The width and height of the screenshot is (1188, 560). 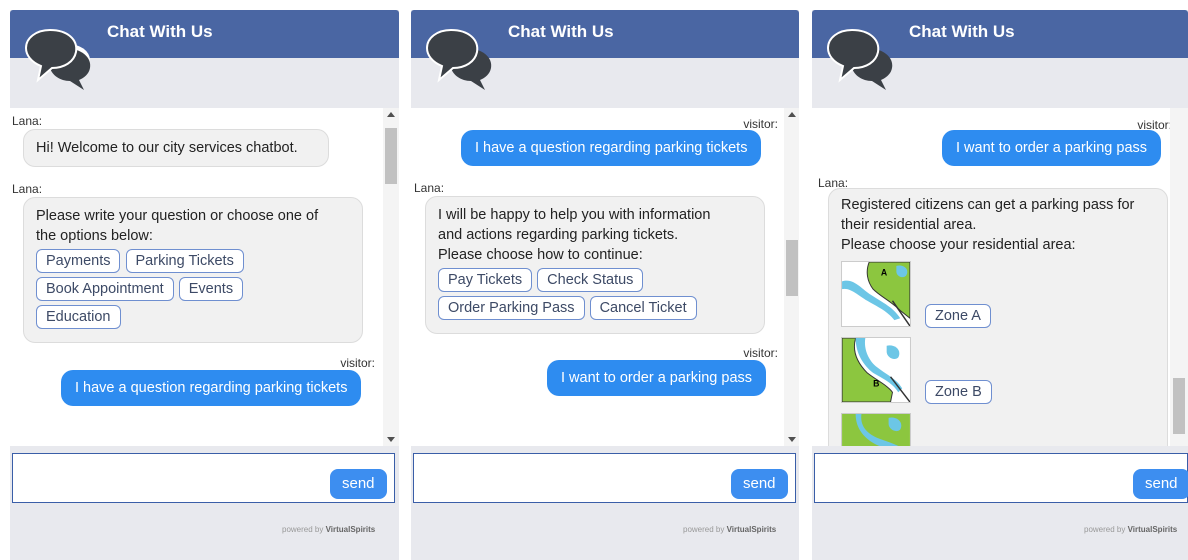 I want to click on zone-a-button: Zone A, so click(x=958, y=316).